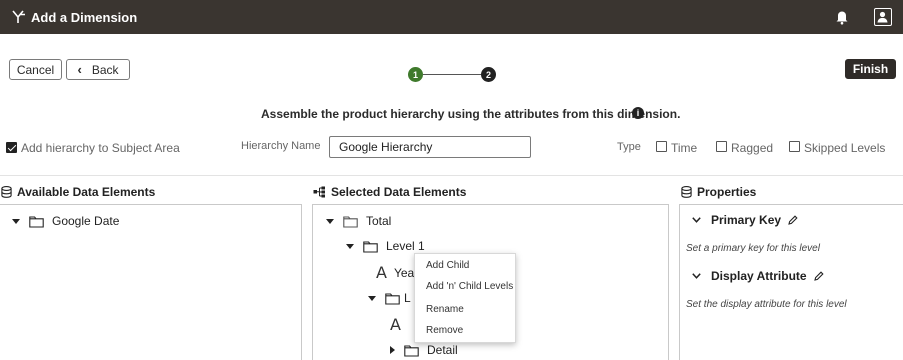  I want to click on available-data-elements-title: Available Data Elements, so click(86, 192).